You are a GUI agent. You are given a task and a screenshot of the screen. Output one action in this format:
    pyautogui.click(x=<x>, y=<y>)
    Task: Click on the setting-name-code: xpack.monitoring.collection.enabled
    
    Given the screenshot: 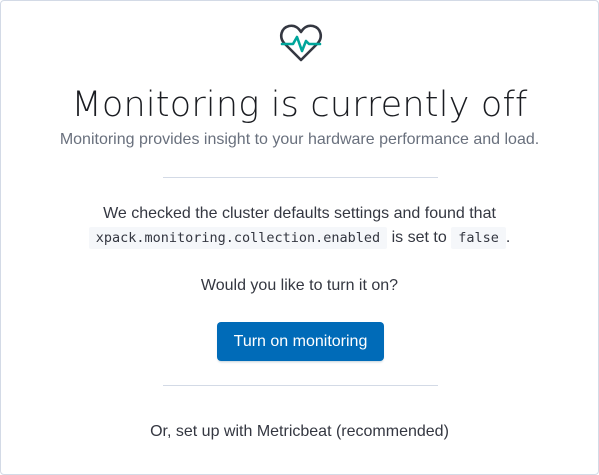 What is the action you would take?
    pyautogui.click(x=238, y=238)
    